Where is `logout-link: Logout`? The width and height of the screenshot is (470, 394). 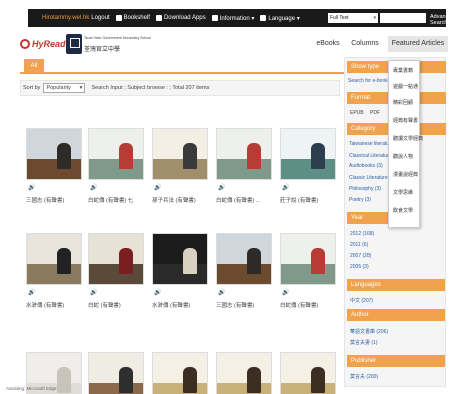 logout-link: Logout is located at coordinates (100, 18).